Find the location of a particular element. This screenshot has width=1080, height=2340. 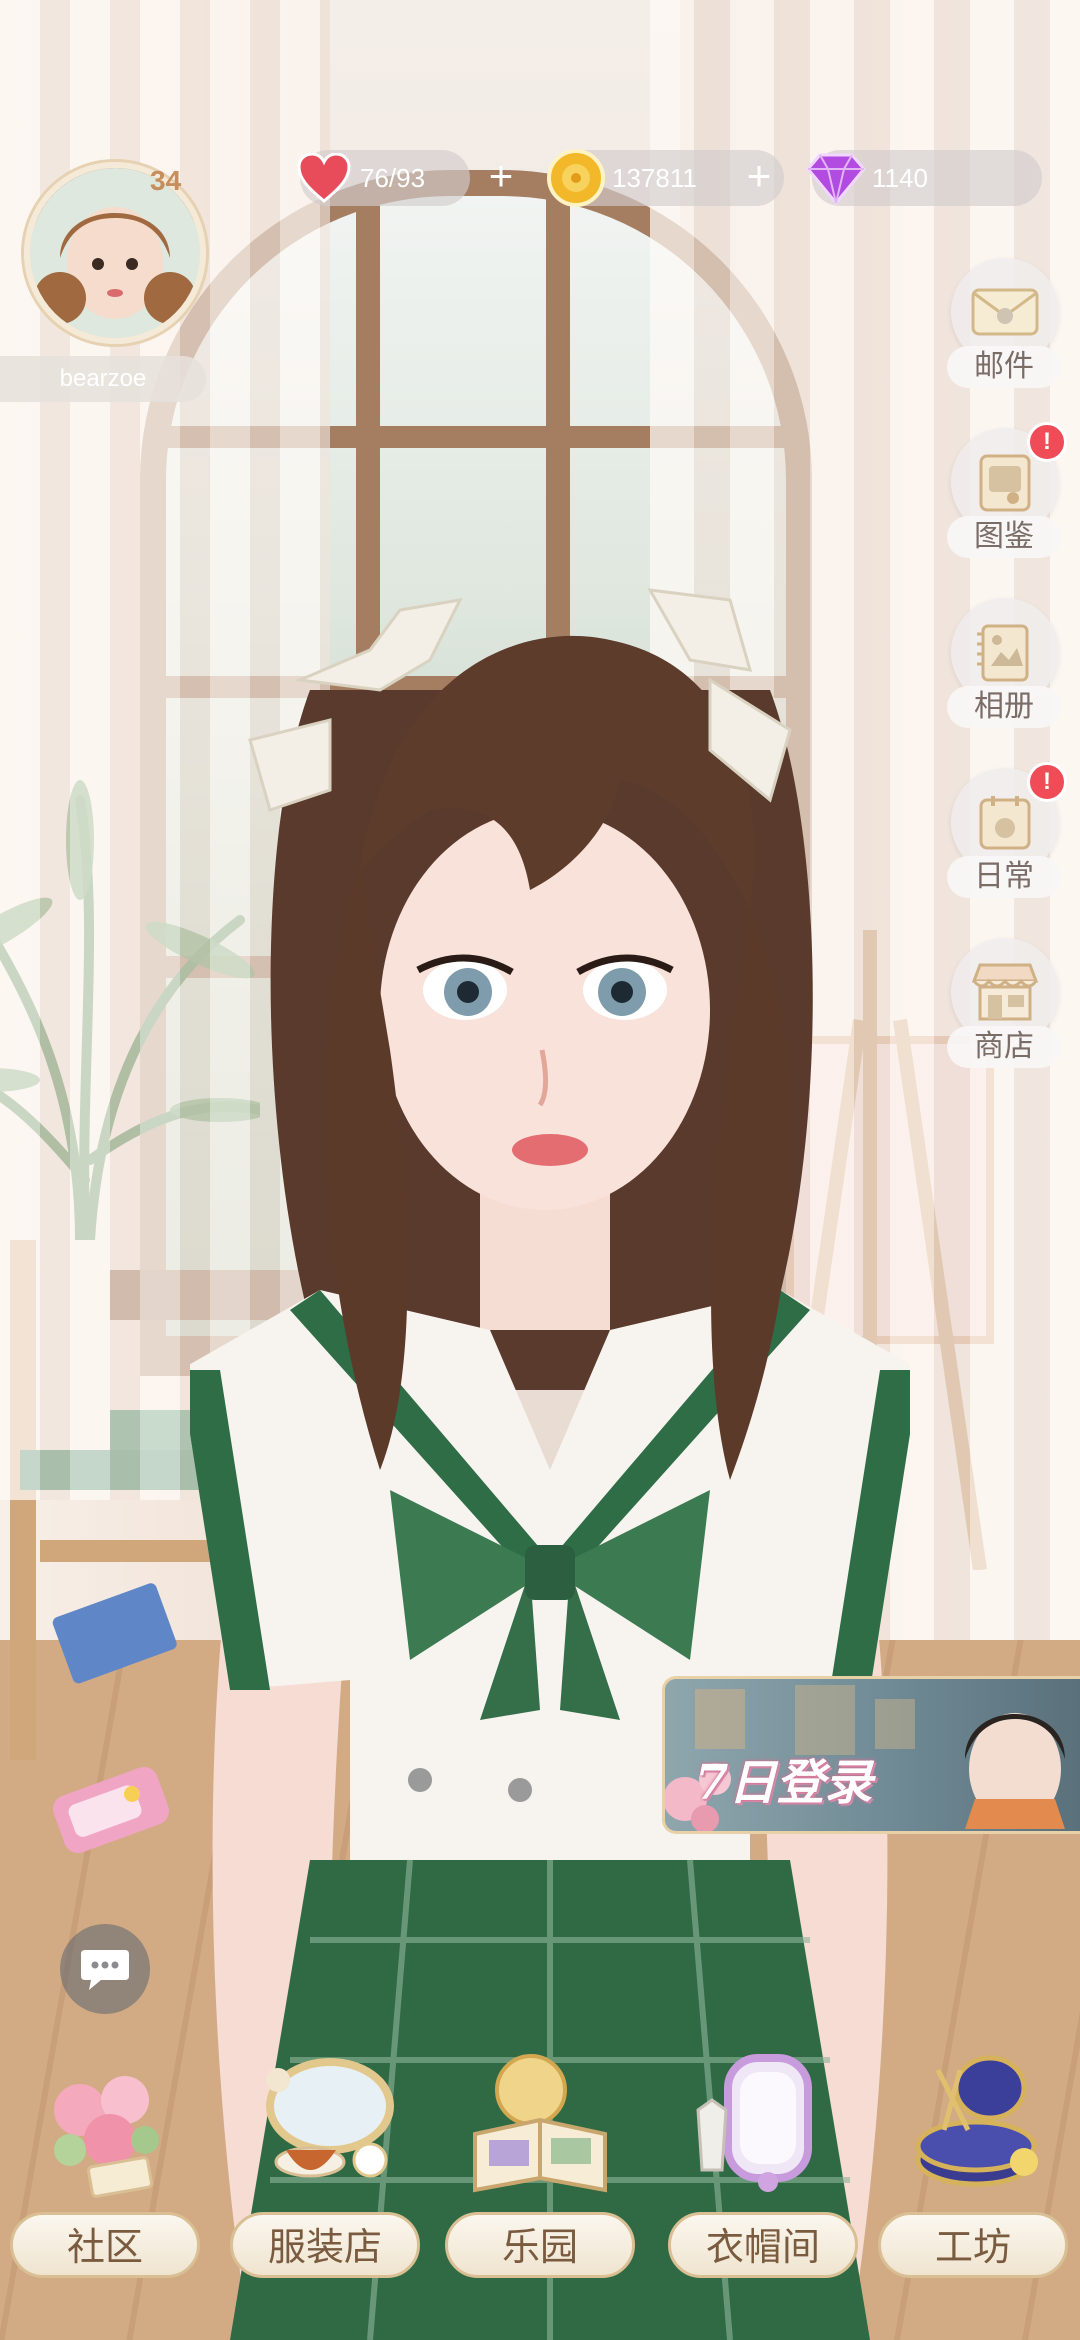

chat-bubble-icon is located at coordinates (105, 1970).